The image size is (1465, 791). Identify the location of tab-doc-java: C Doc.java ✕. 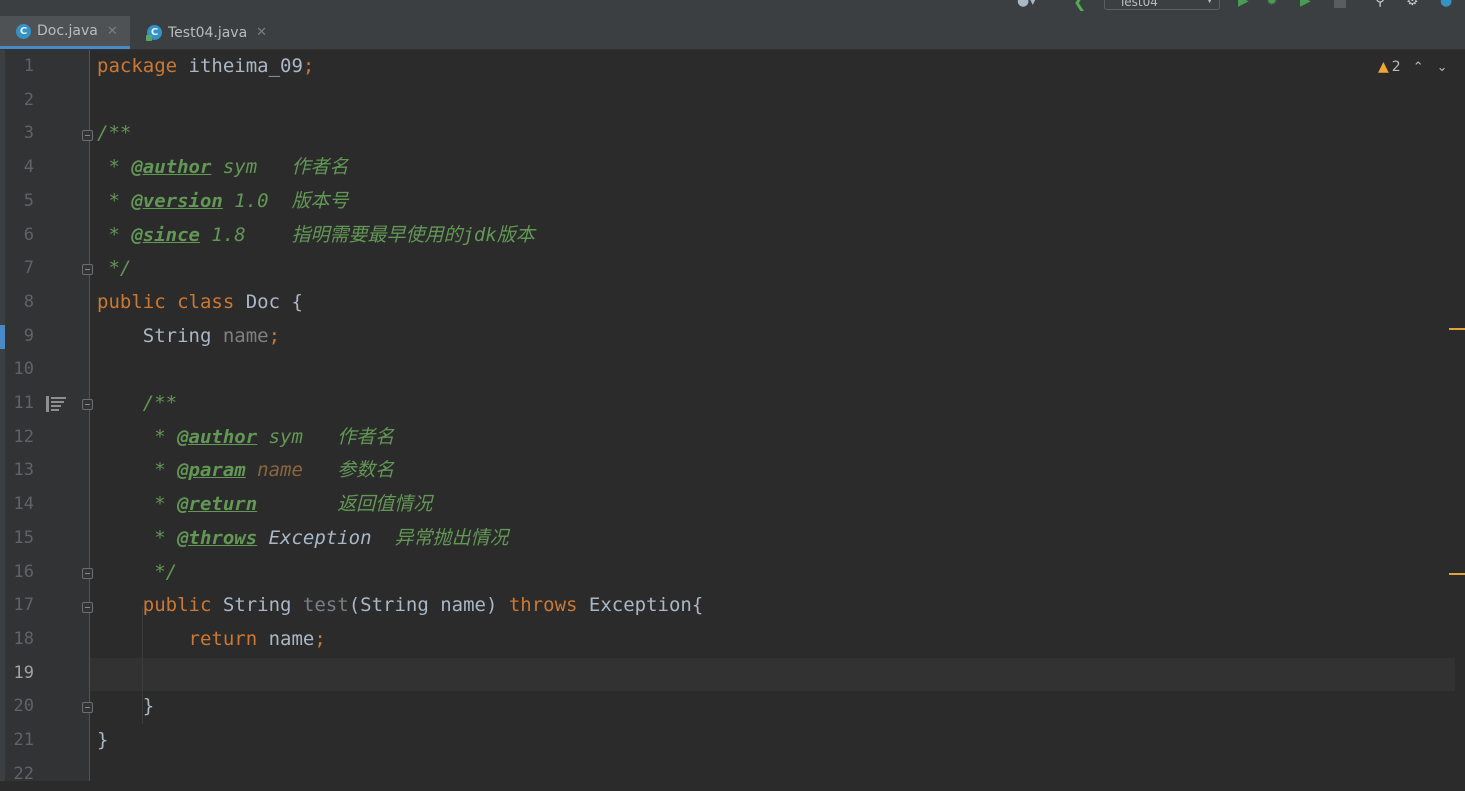
(65, 32).